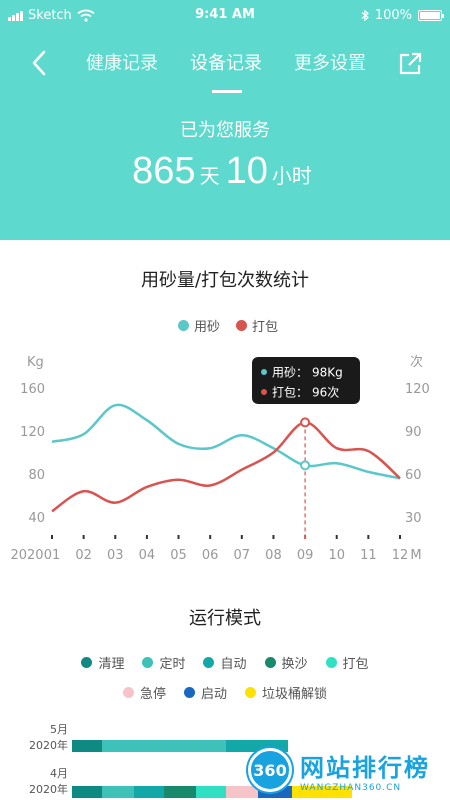 The width and height of the screenshot is (450, 800). I want to click on served-label: 已为您服务, so click(225, 130).